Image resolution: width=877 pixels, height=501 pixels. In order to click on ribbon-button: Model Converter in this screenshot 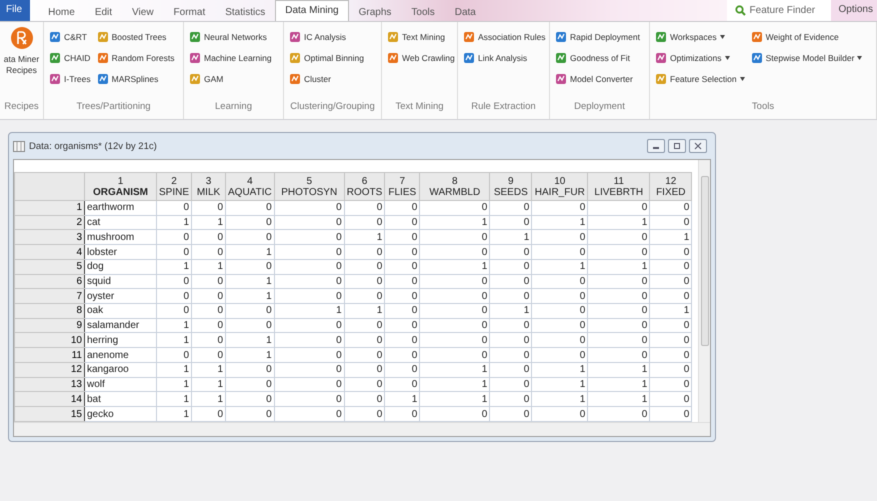, I will do `click(597, 78)`.